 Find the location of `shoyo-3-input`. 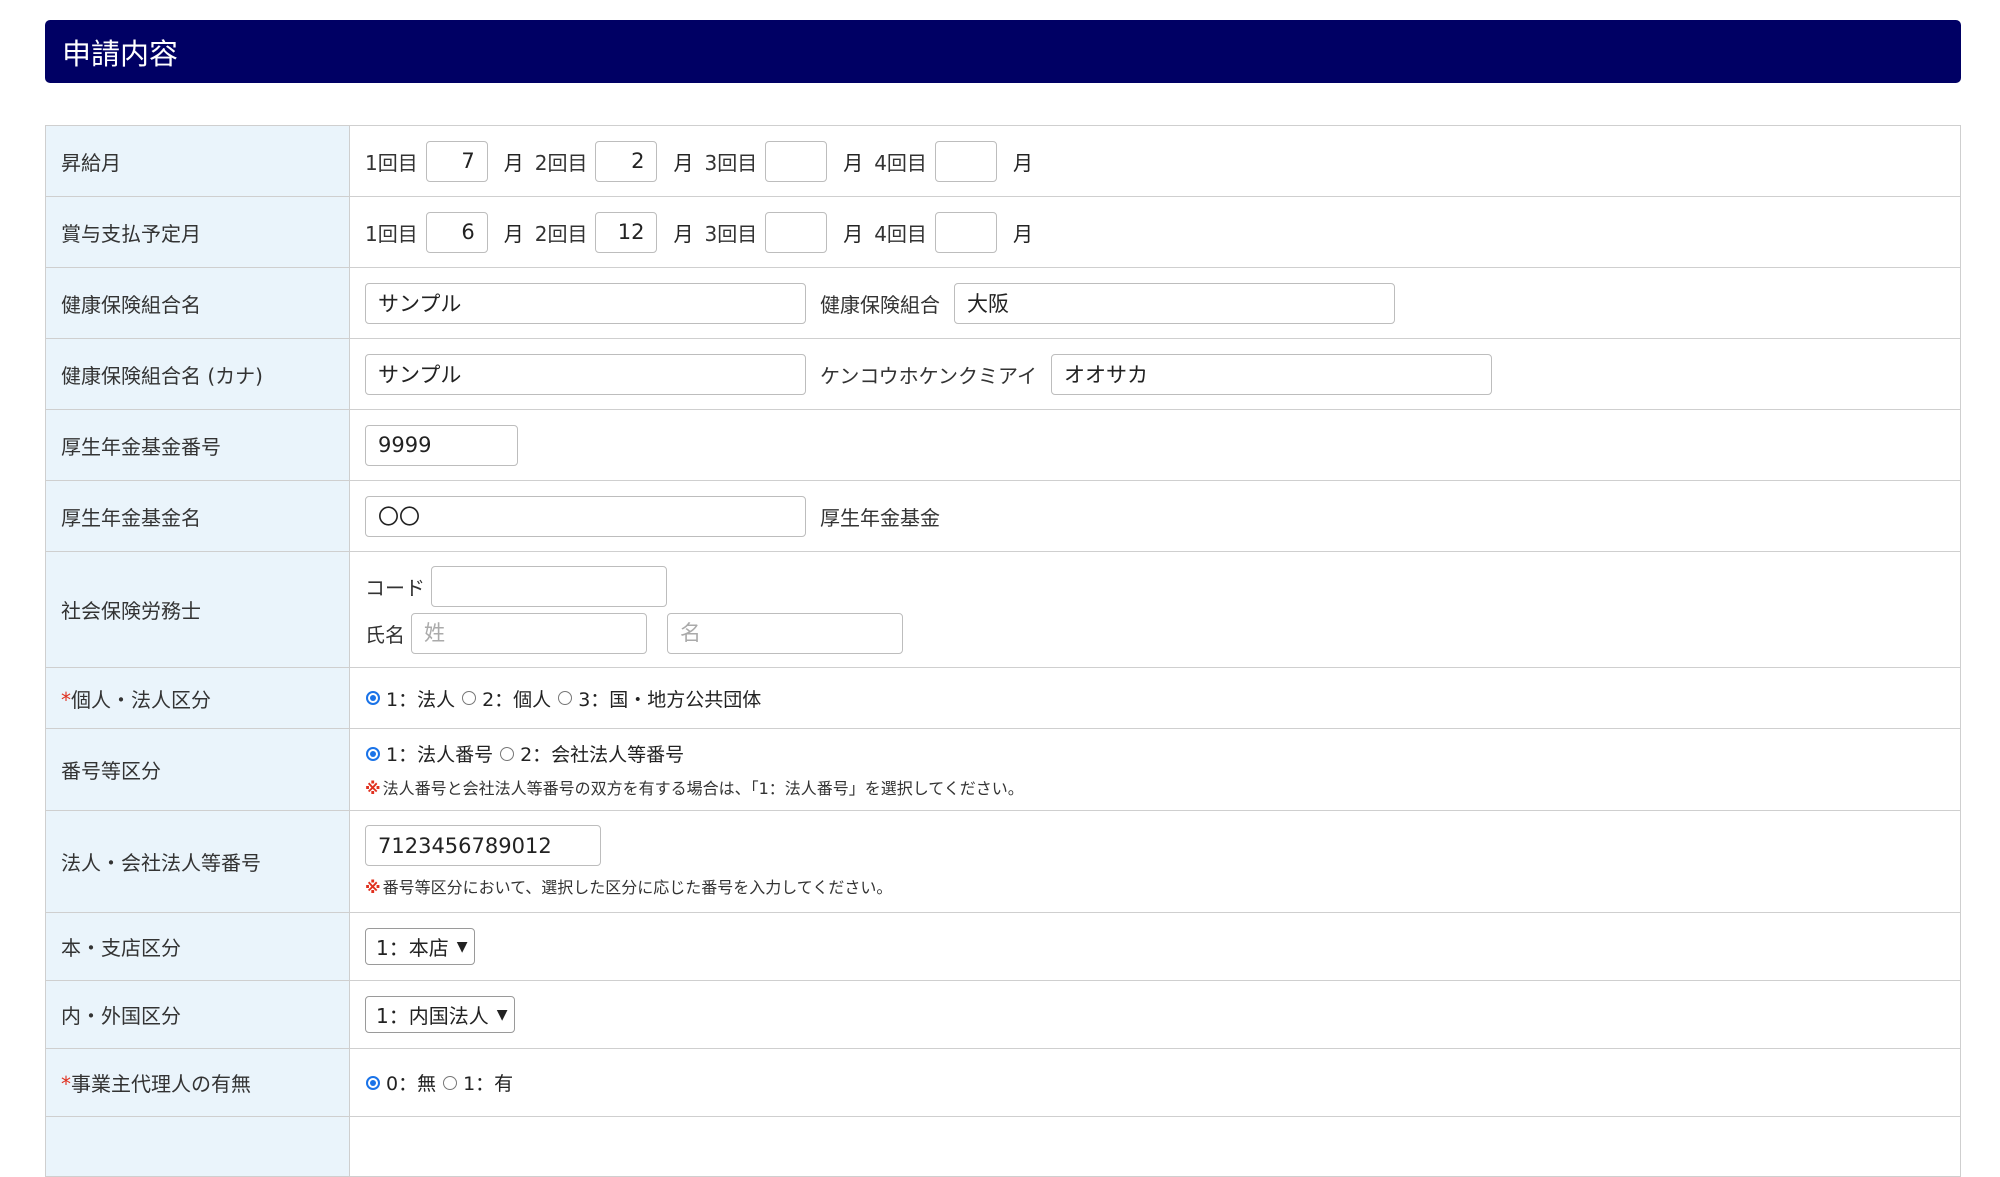

shoyo-3-input is located at coordinates (796, 232).